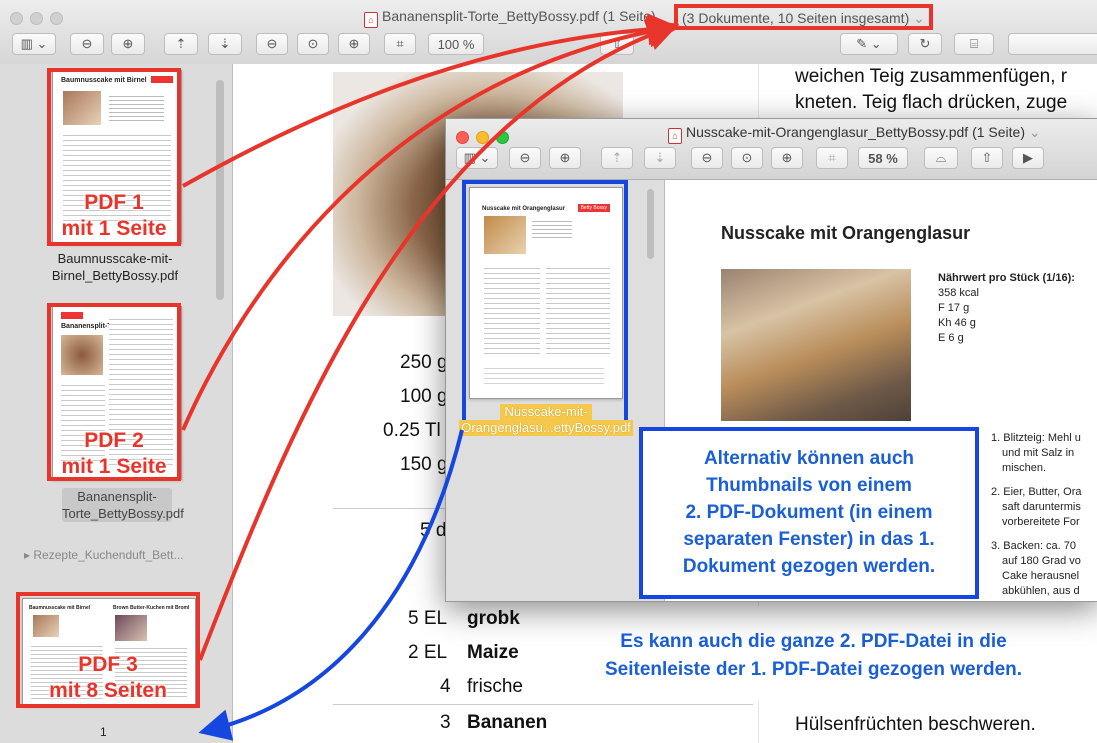 The width and height of the screenshot is (1097, 743). I want to click on arrow-pdf1, so click(431, 100).